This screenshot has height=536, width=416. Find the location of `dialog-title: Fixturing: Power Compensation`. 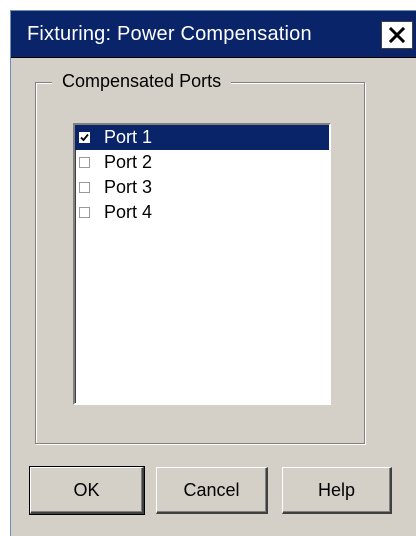

dialog-title: Fixturing: Power Compensation is located at coordinates (169, 34).